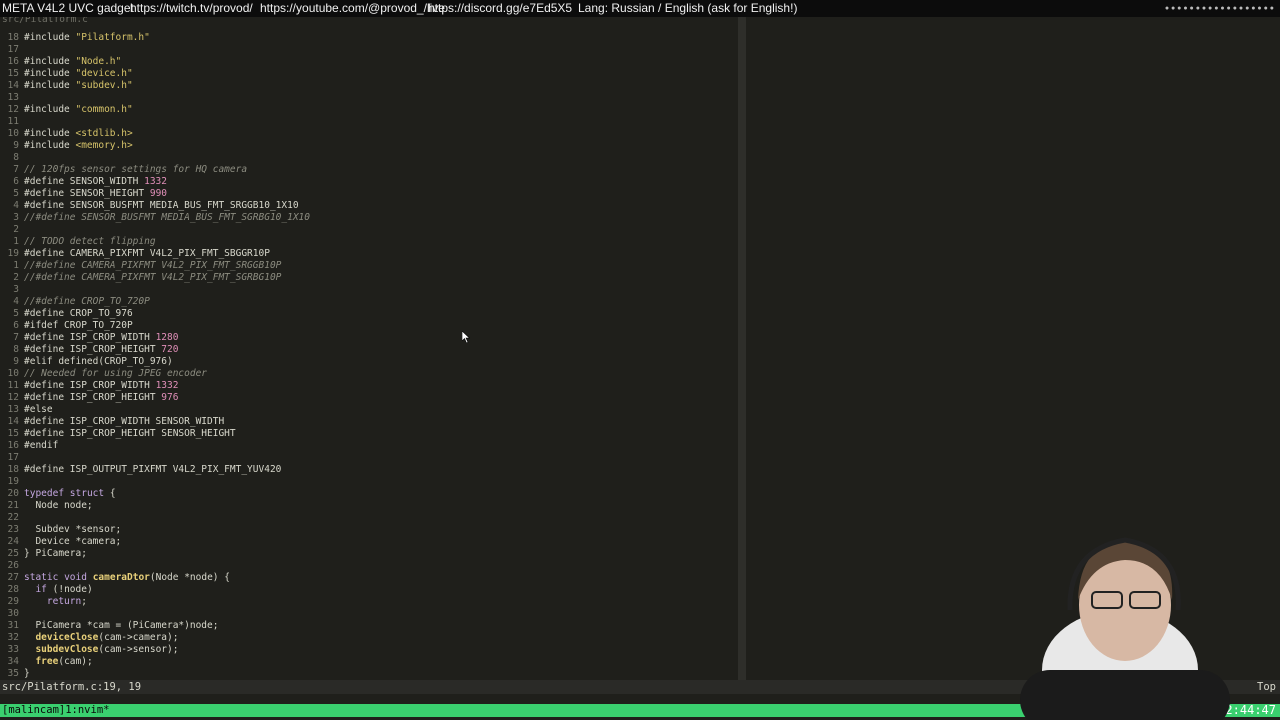  Describe the element at coordinates (124, 421) in the screenshot. I see `line-text: #define ISP_CROP_WIDTH SENSOR_WIDTH` at that location.